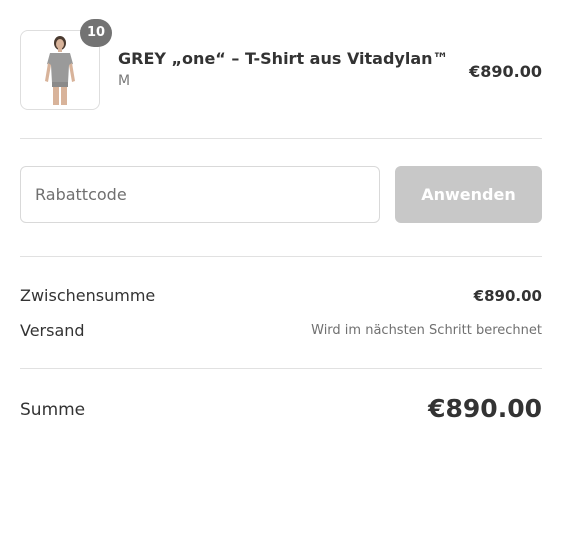 This screenshot has height=533, width=582. I want to click on product-variant: M, so click(124, 81).